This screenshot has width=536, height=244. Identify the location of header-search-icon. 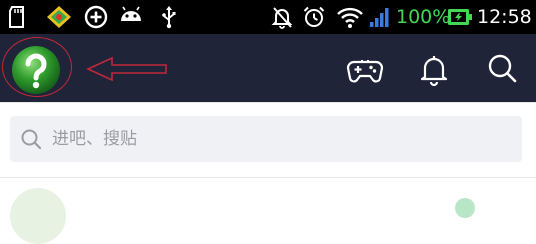
(502, 69).